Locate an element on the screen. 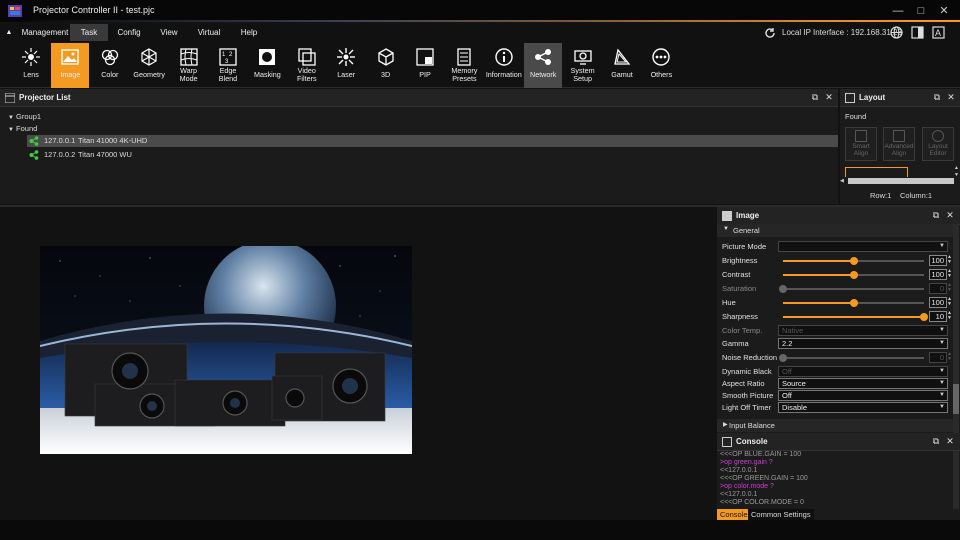 The height and width of the screenshot is (540, 960). hue-input: 100 is located at coordinates (938, 302).